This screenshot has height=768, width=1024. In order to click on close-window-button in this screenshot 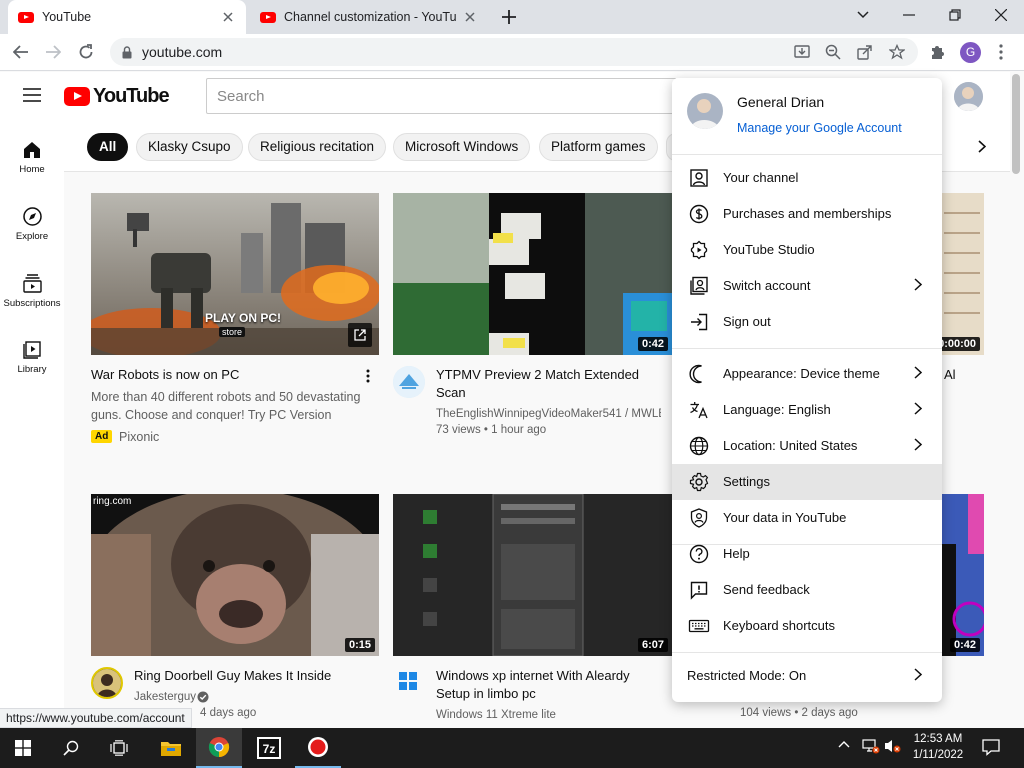, I will do `click(1001, 15)`.